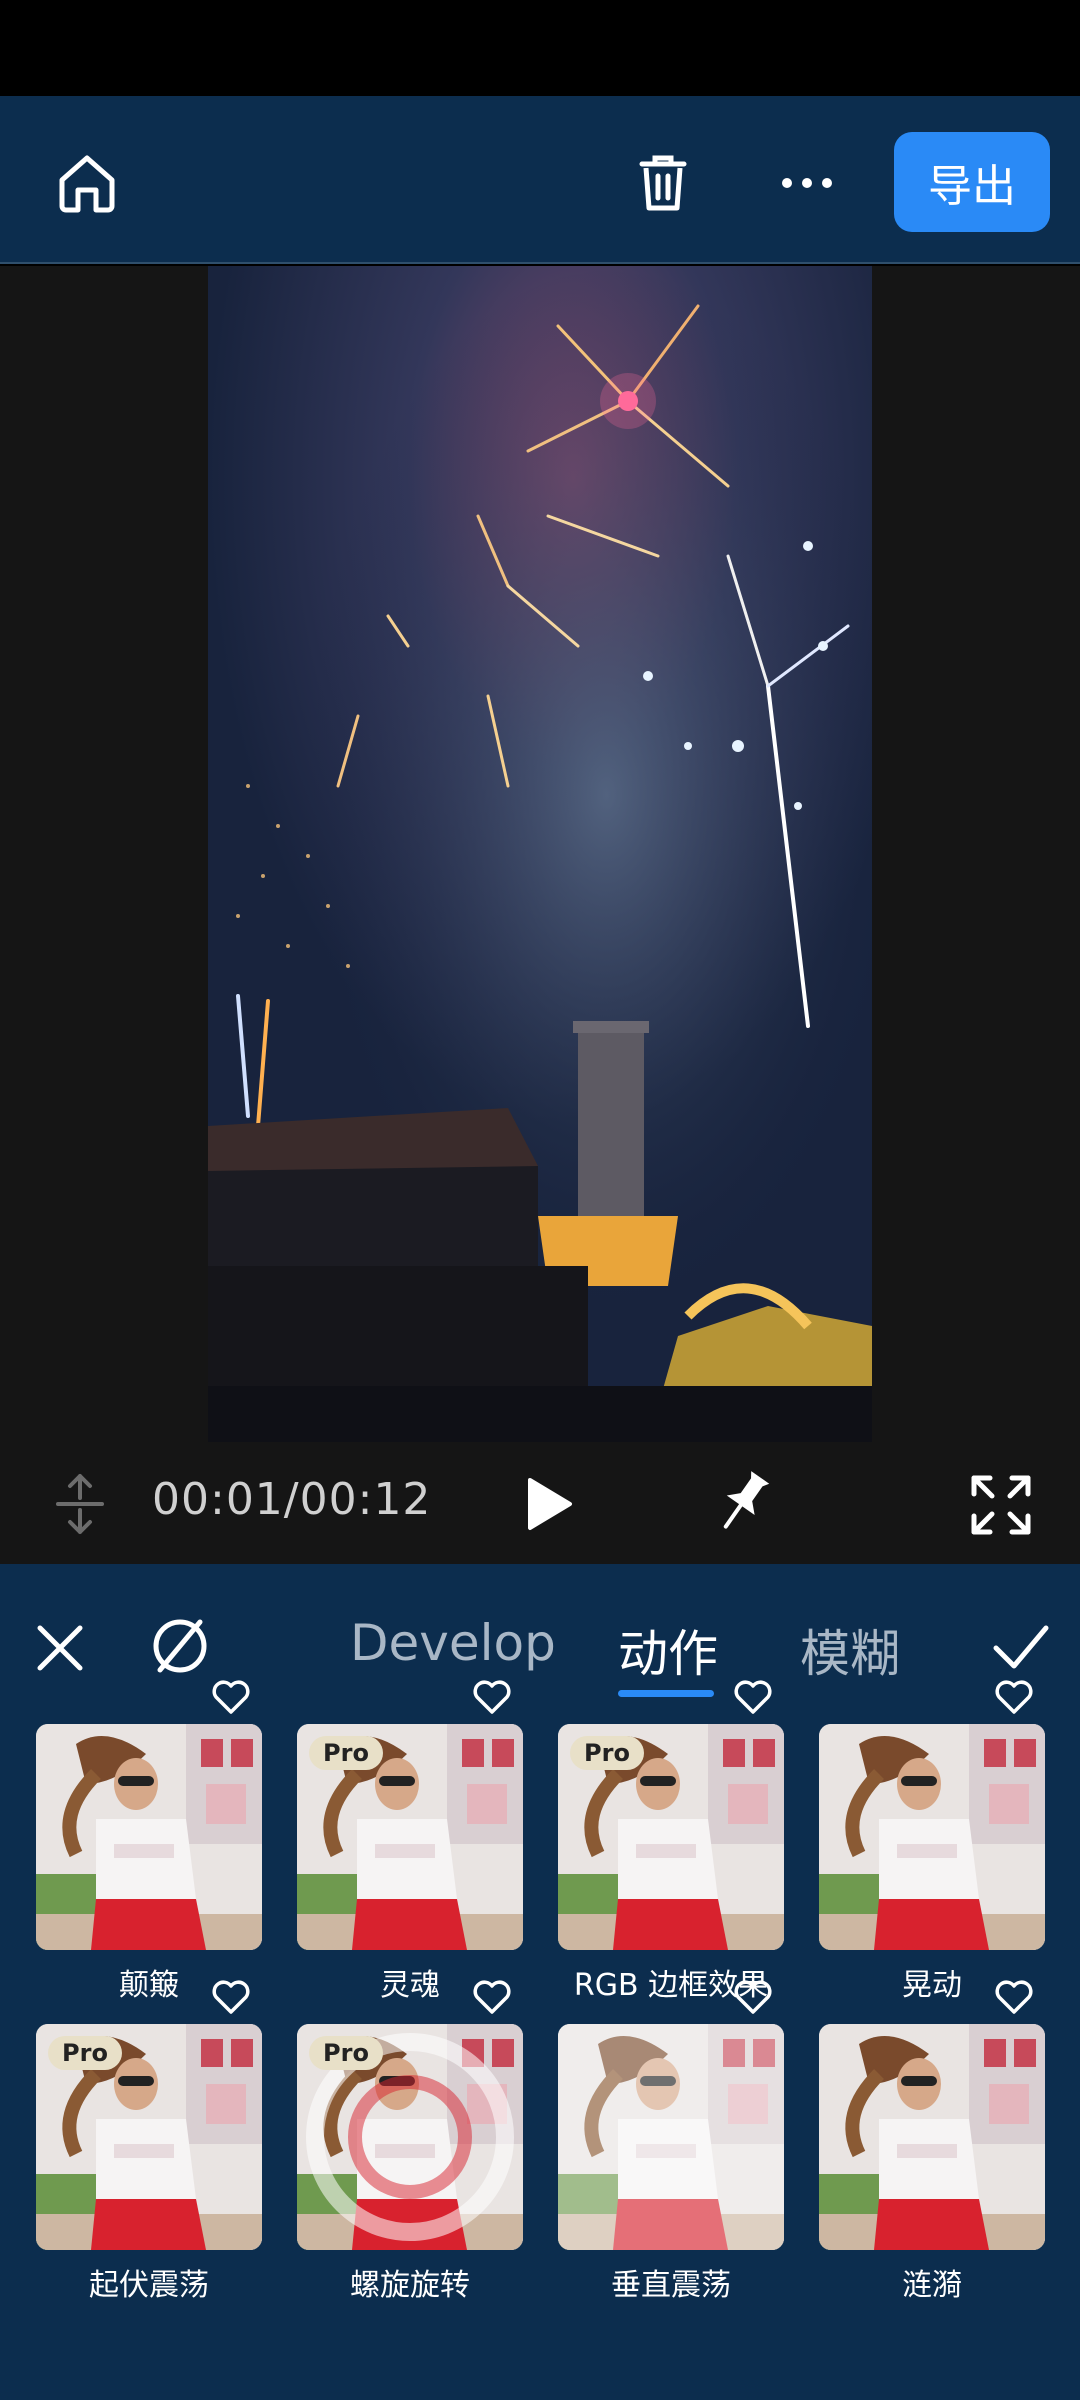 This screenshot has height=2400, width=1080. Describe the element at coordinates (60, 1648) in the screenshot. I see `close-icon` at that location.